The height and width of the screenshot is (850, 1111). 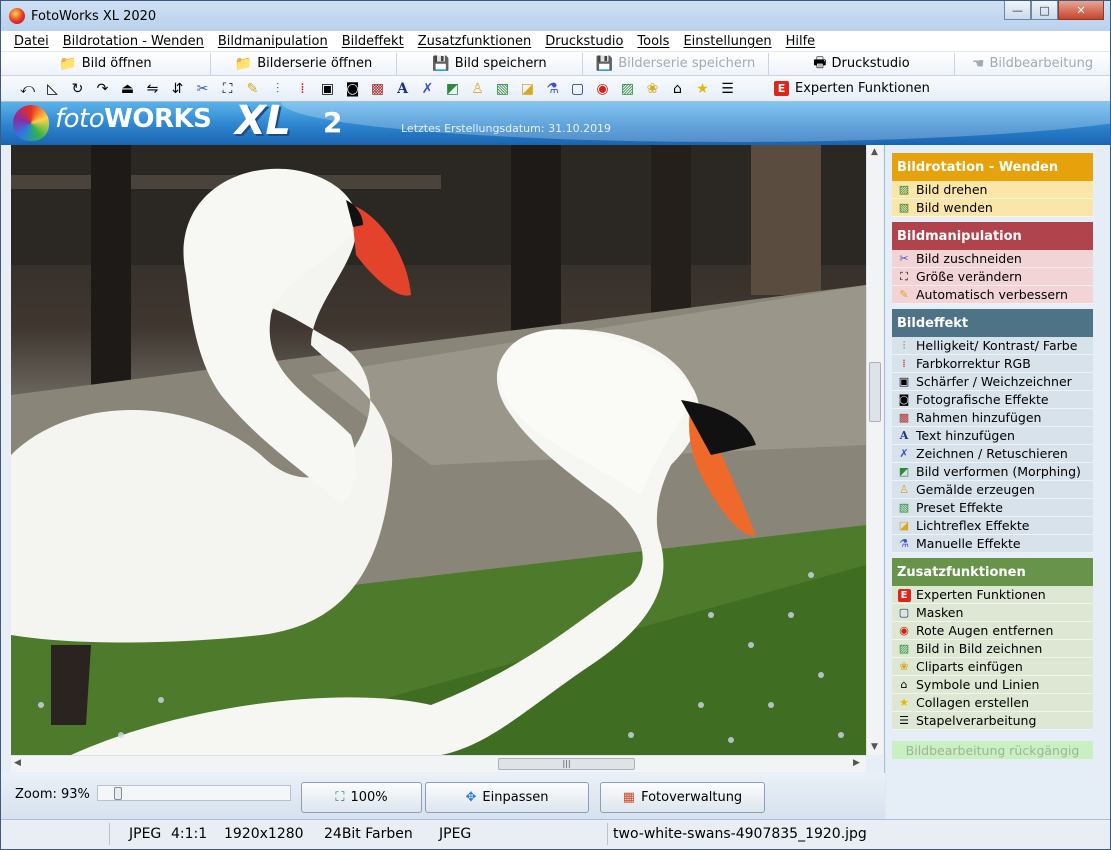 I want to click on scroll-right-icon: ▶, so click(x=856, y=763).